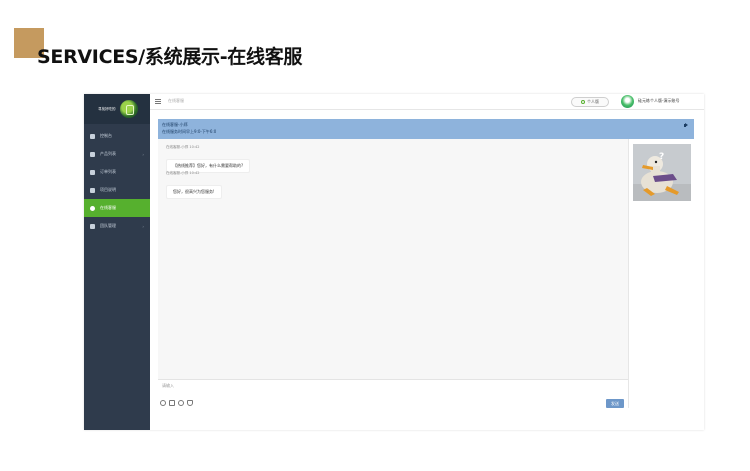 This screenshot has width=750, height=471. Describe the element at coordinates (190, 403) in the screenshot. I see `thumbs-up-icon` at that location.